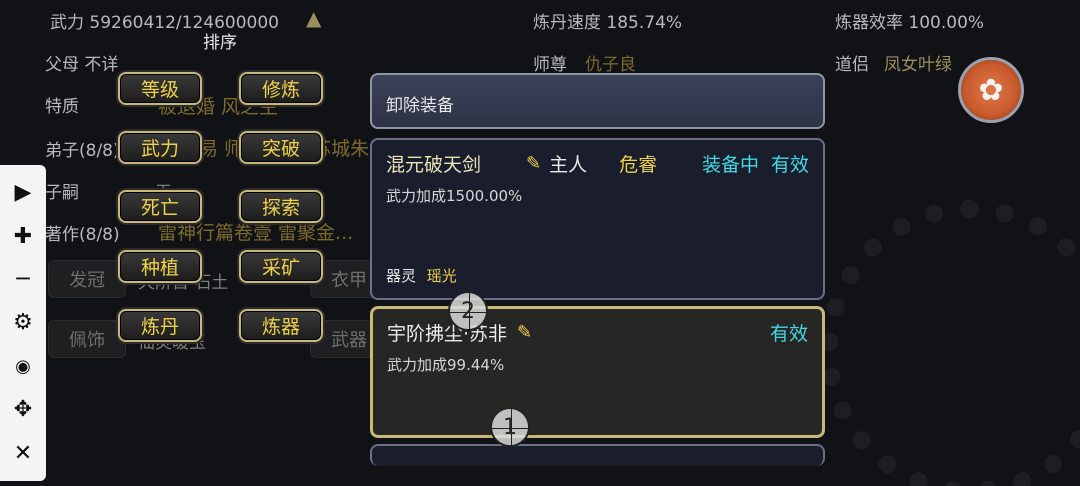 The height and width of the screenshot is (486, 1080). What do you see at coordinates (281, 325) in the screenshot?
I see `sort-forging-button: 炼器` at bounding box center [281, 325].